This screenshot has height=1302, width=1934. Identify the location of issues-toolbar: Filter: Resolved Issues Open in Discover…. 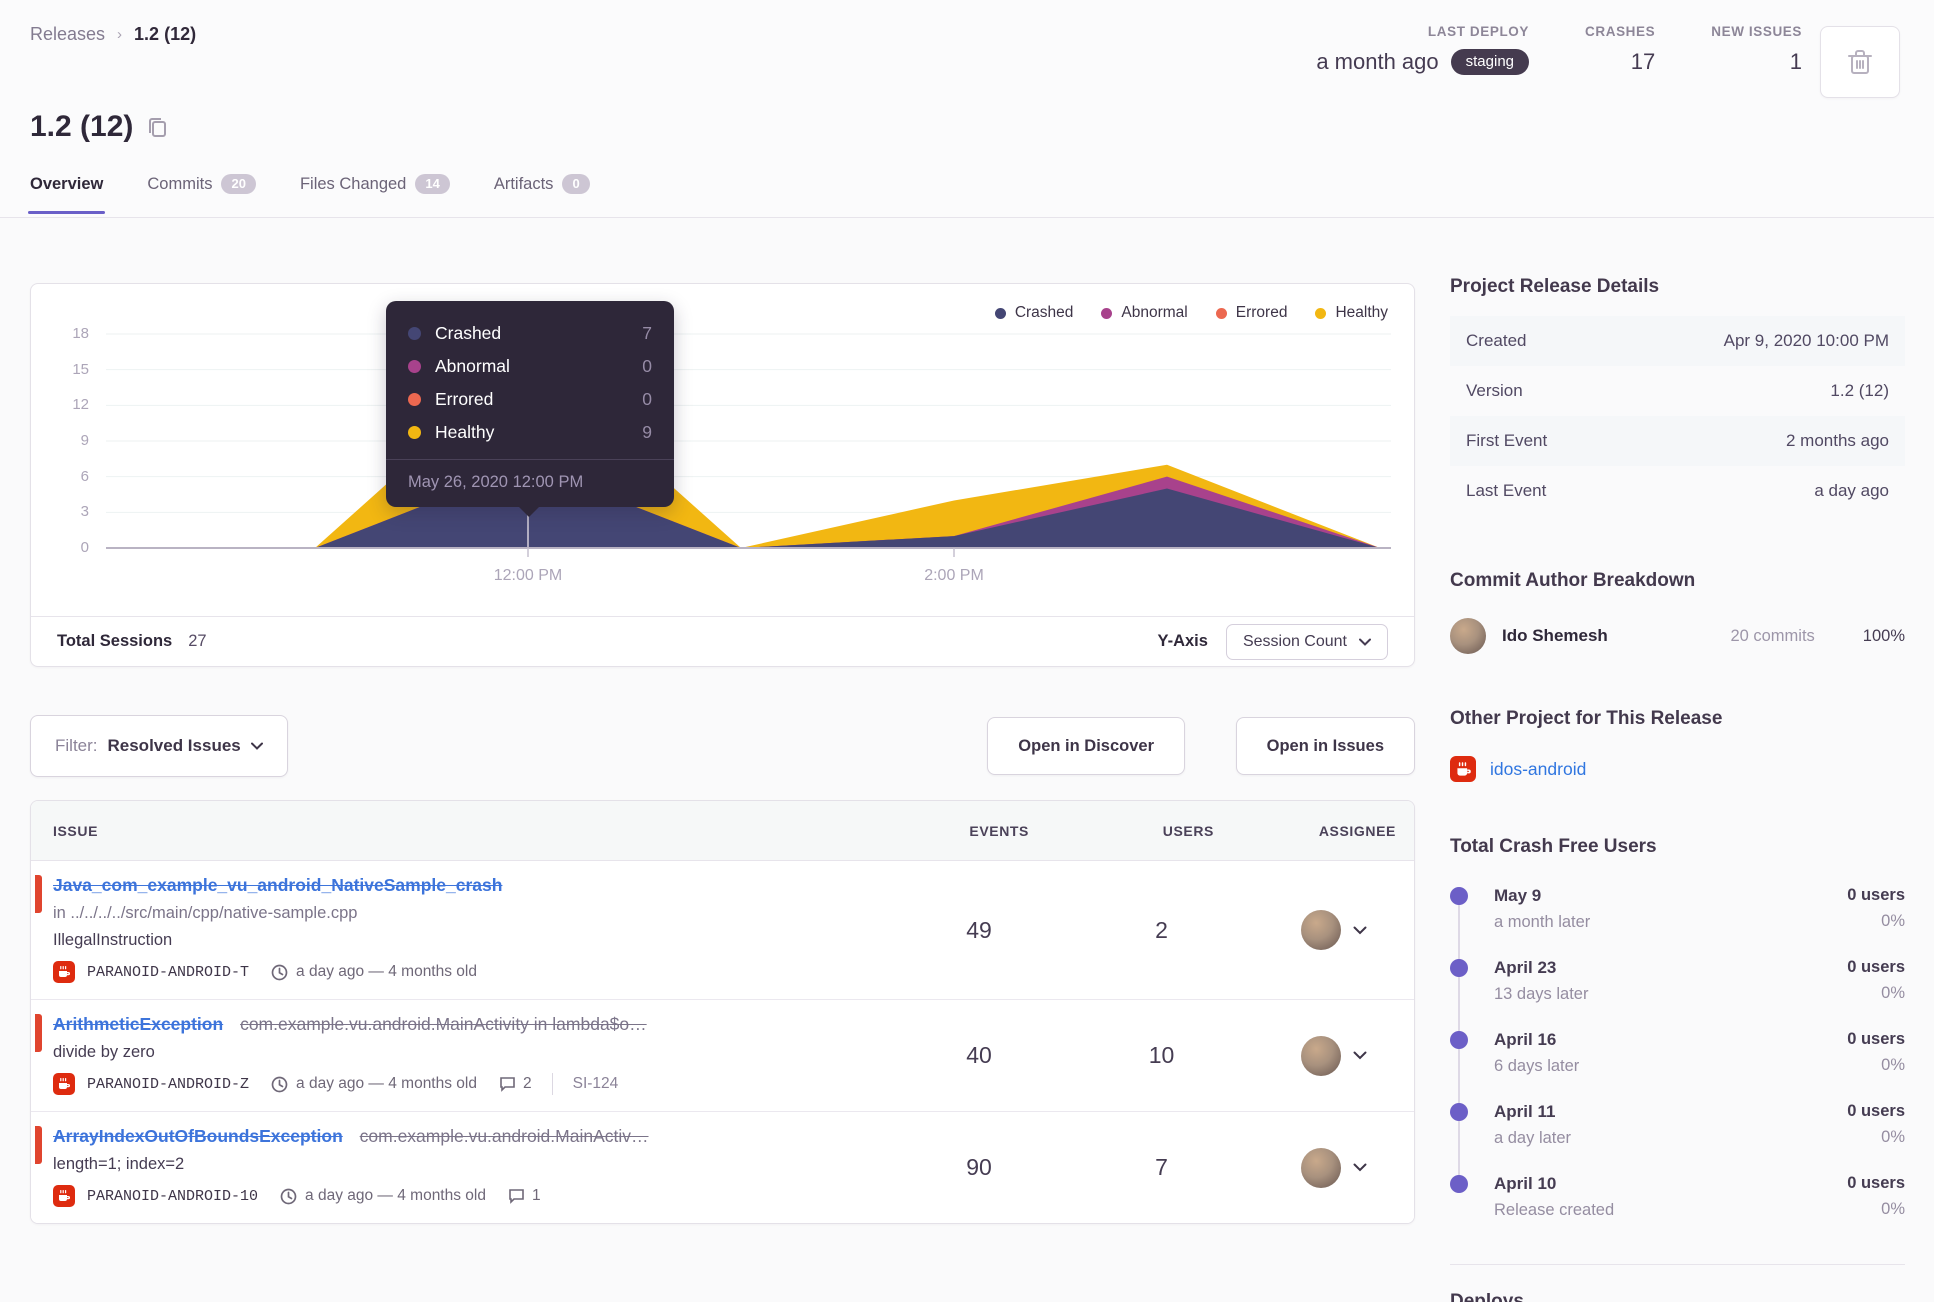
(722, 747).